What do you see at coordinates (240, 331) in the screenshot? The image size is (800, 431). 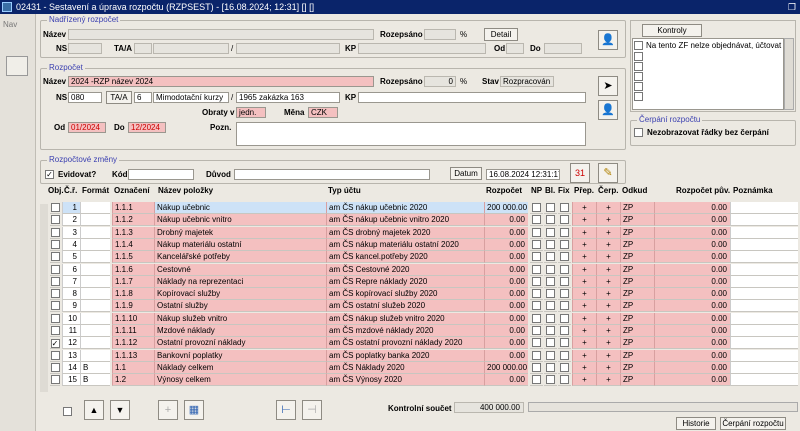 I see `row-nazev-cell: Mzdové náklady` at bounding box center [240, 331].